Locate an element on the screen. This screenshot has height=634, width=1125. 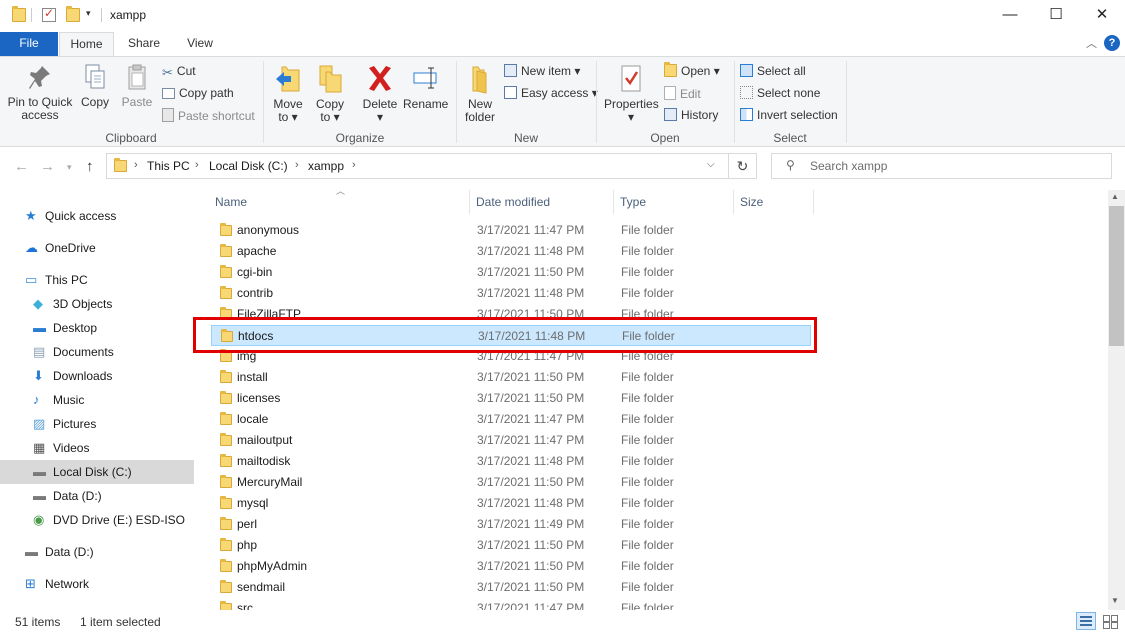
file-row: licenses 3/17/2021 11:50 PM File folder is located at coordinates (511, 398).